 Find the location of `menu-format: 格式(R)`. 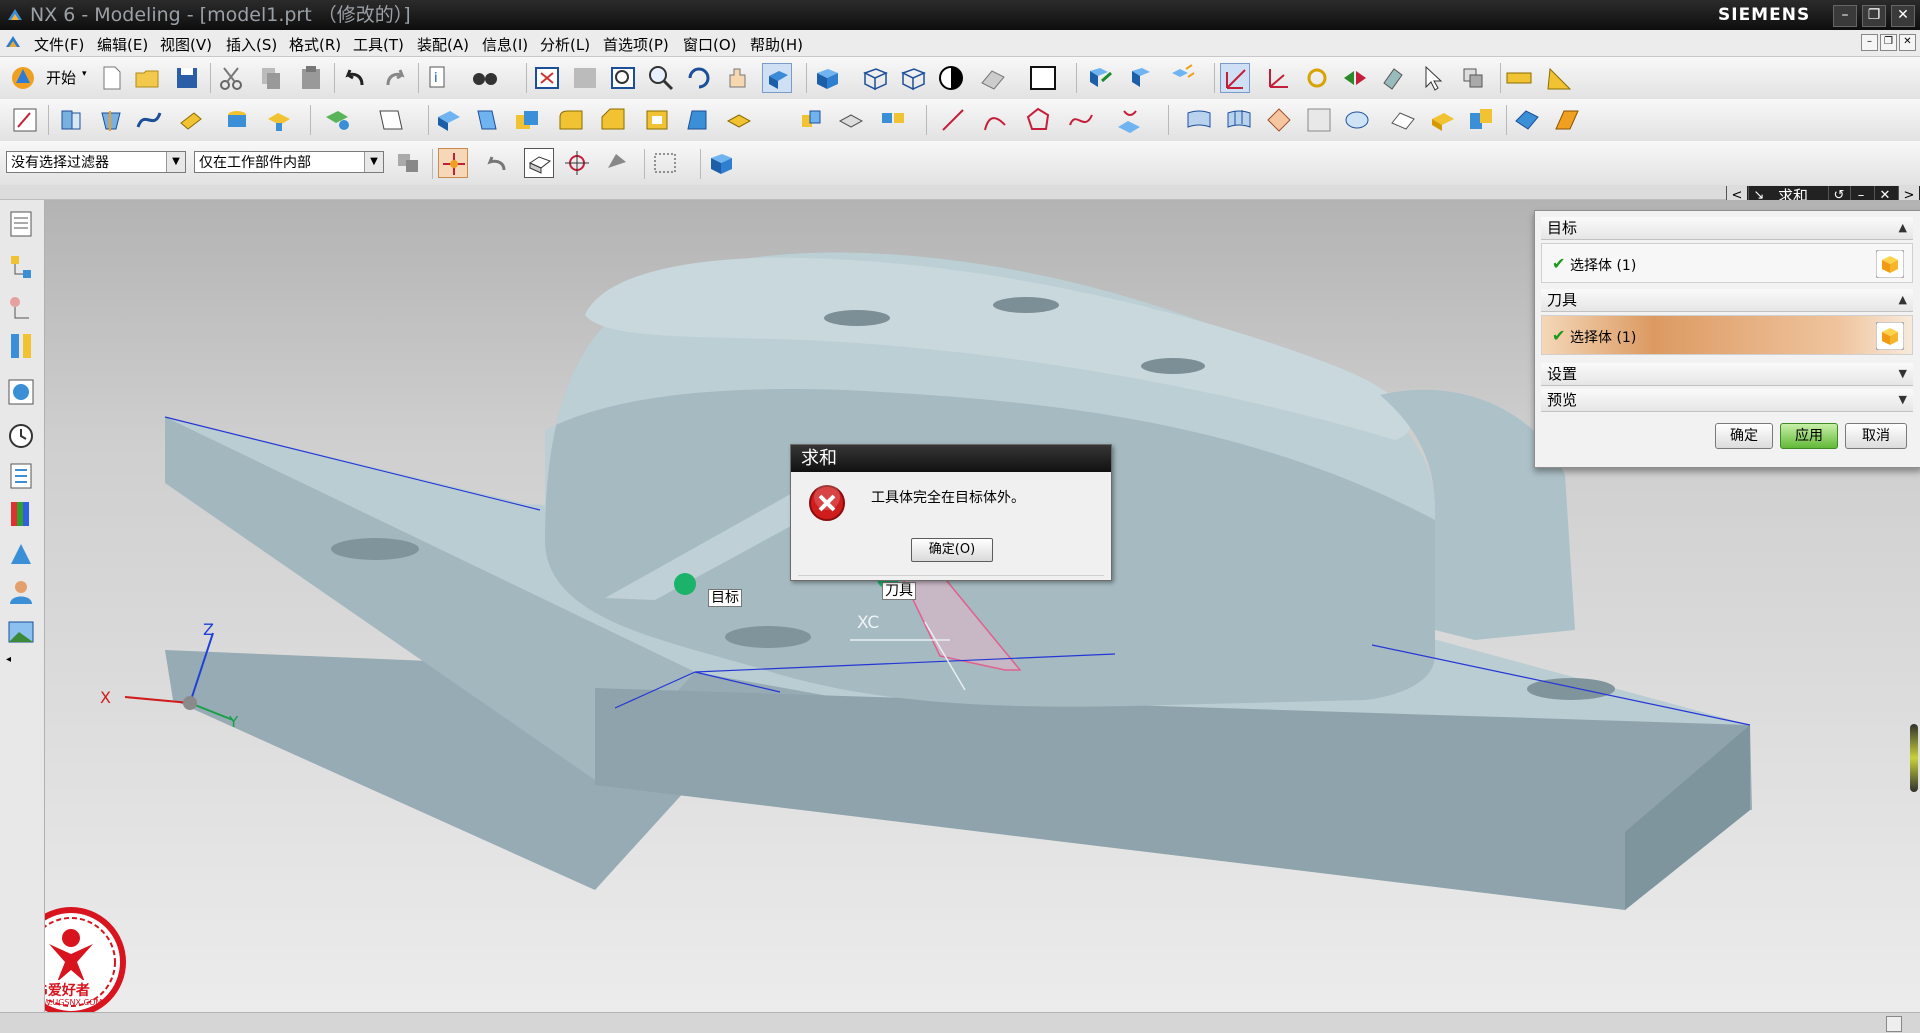

menu-format: 格式(R) is located at coordinates (315, 44).